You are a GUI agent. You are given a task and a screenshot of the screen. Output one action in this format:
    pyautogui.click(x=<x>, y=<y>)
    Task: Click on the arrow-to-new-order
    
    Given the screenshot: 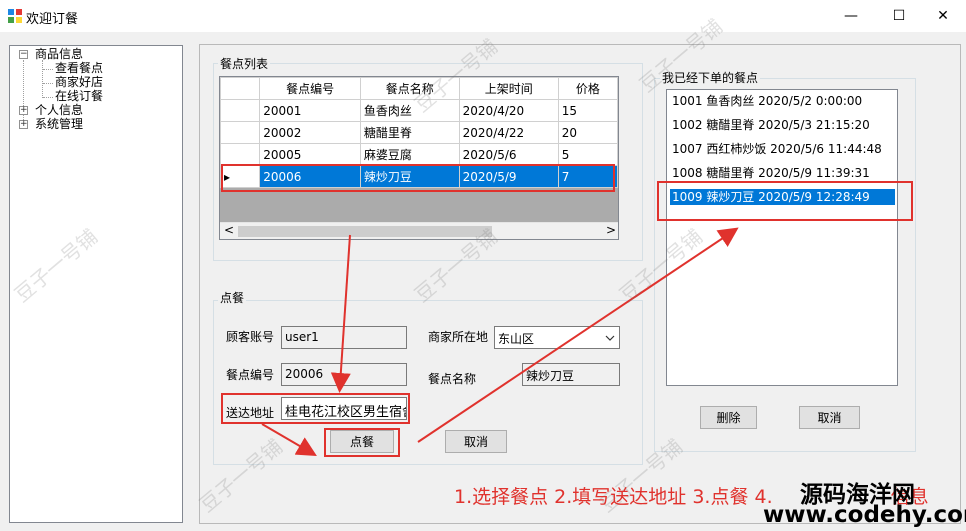 What is the action you would take?
    pyautogui.click(x=578, y=335)
    